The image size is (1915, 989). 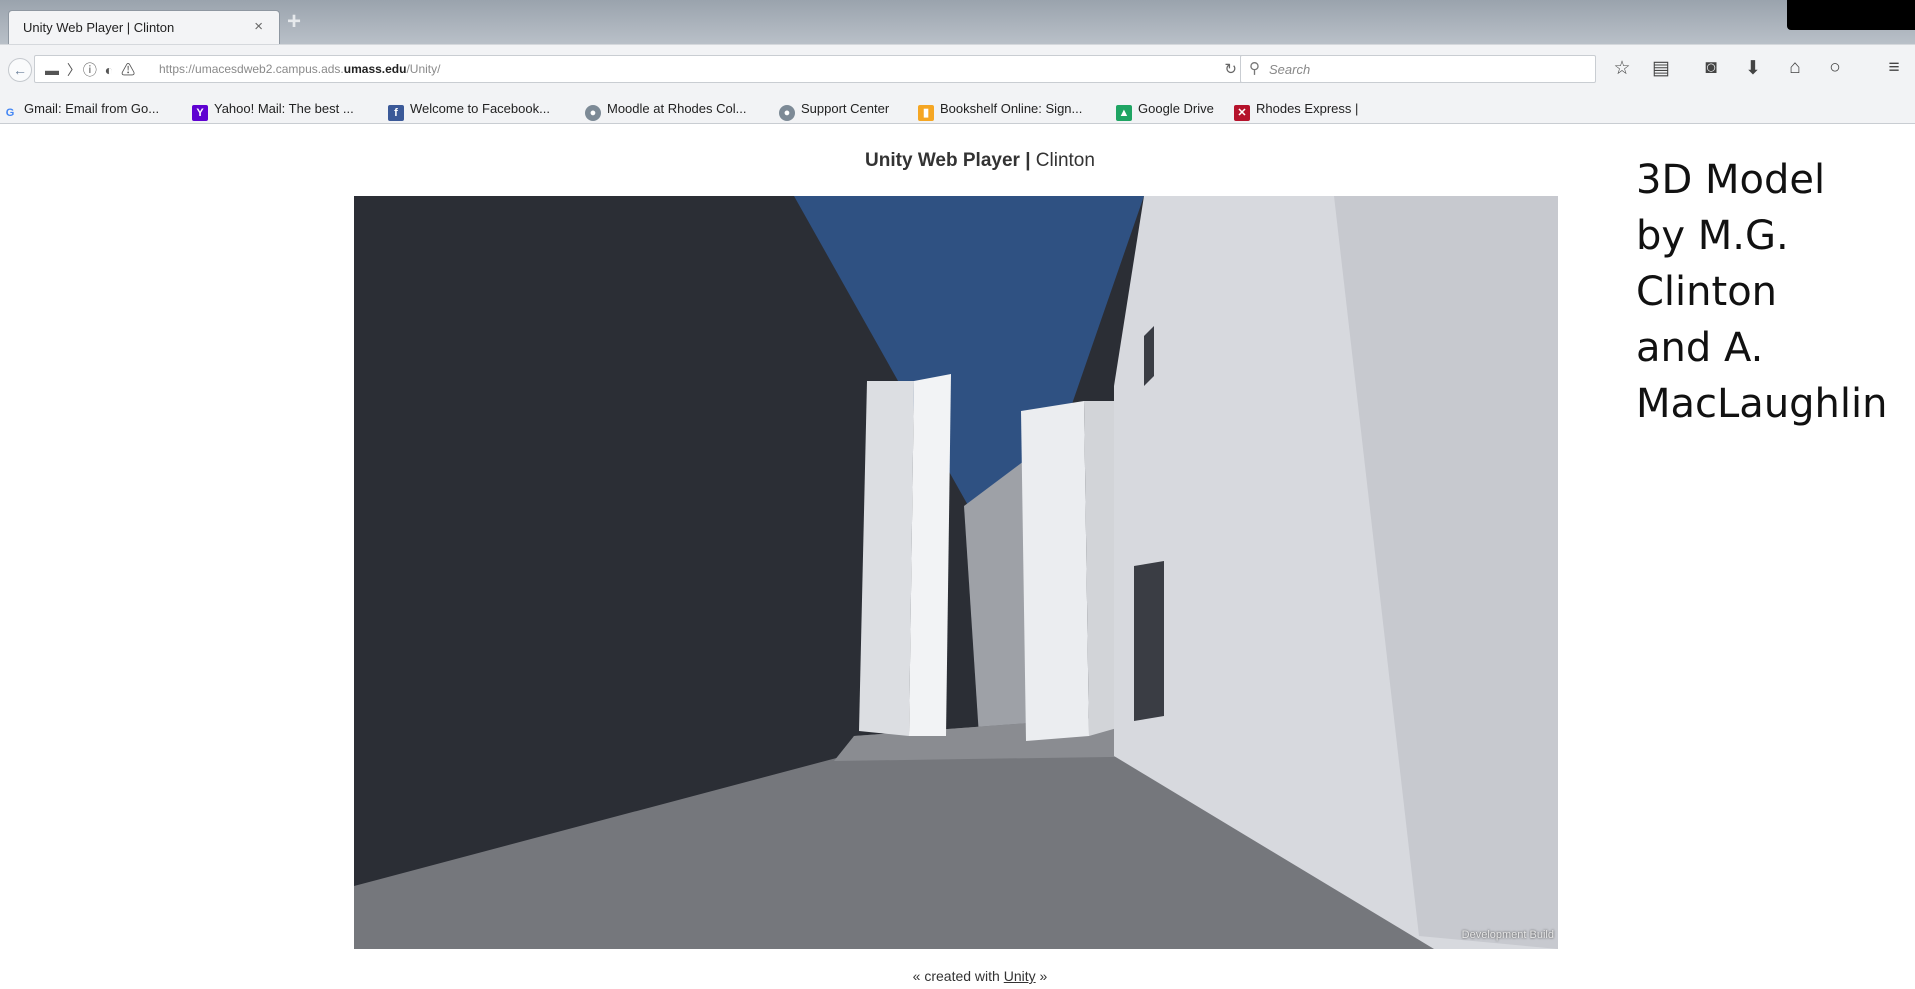 What do you see at coordinates (1055, 571) in the screenshot?
I see `pillar-center` at bounding box center [1055, 571].